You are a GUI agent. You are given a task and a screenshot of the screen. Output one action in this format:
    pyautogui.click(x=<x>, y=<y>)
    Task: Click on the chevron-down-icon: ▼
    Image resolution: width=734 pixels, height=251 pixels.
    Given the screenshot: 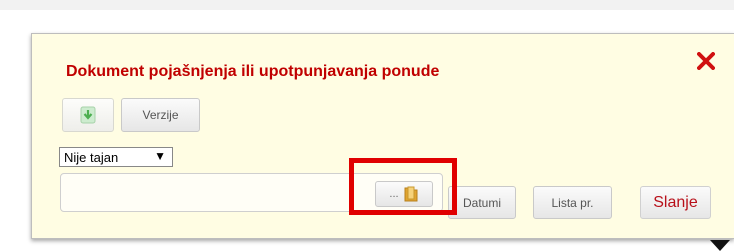 What is the action you would take?
    pyautogui.click(x=160, y=156)
    